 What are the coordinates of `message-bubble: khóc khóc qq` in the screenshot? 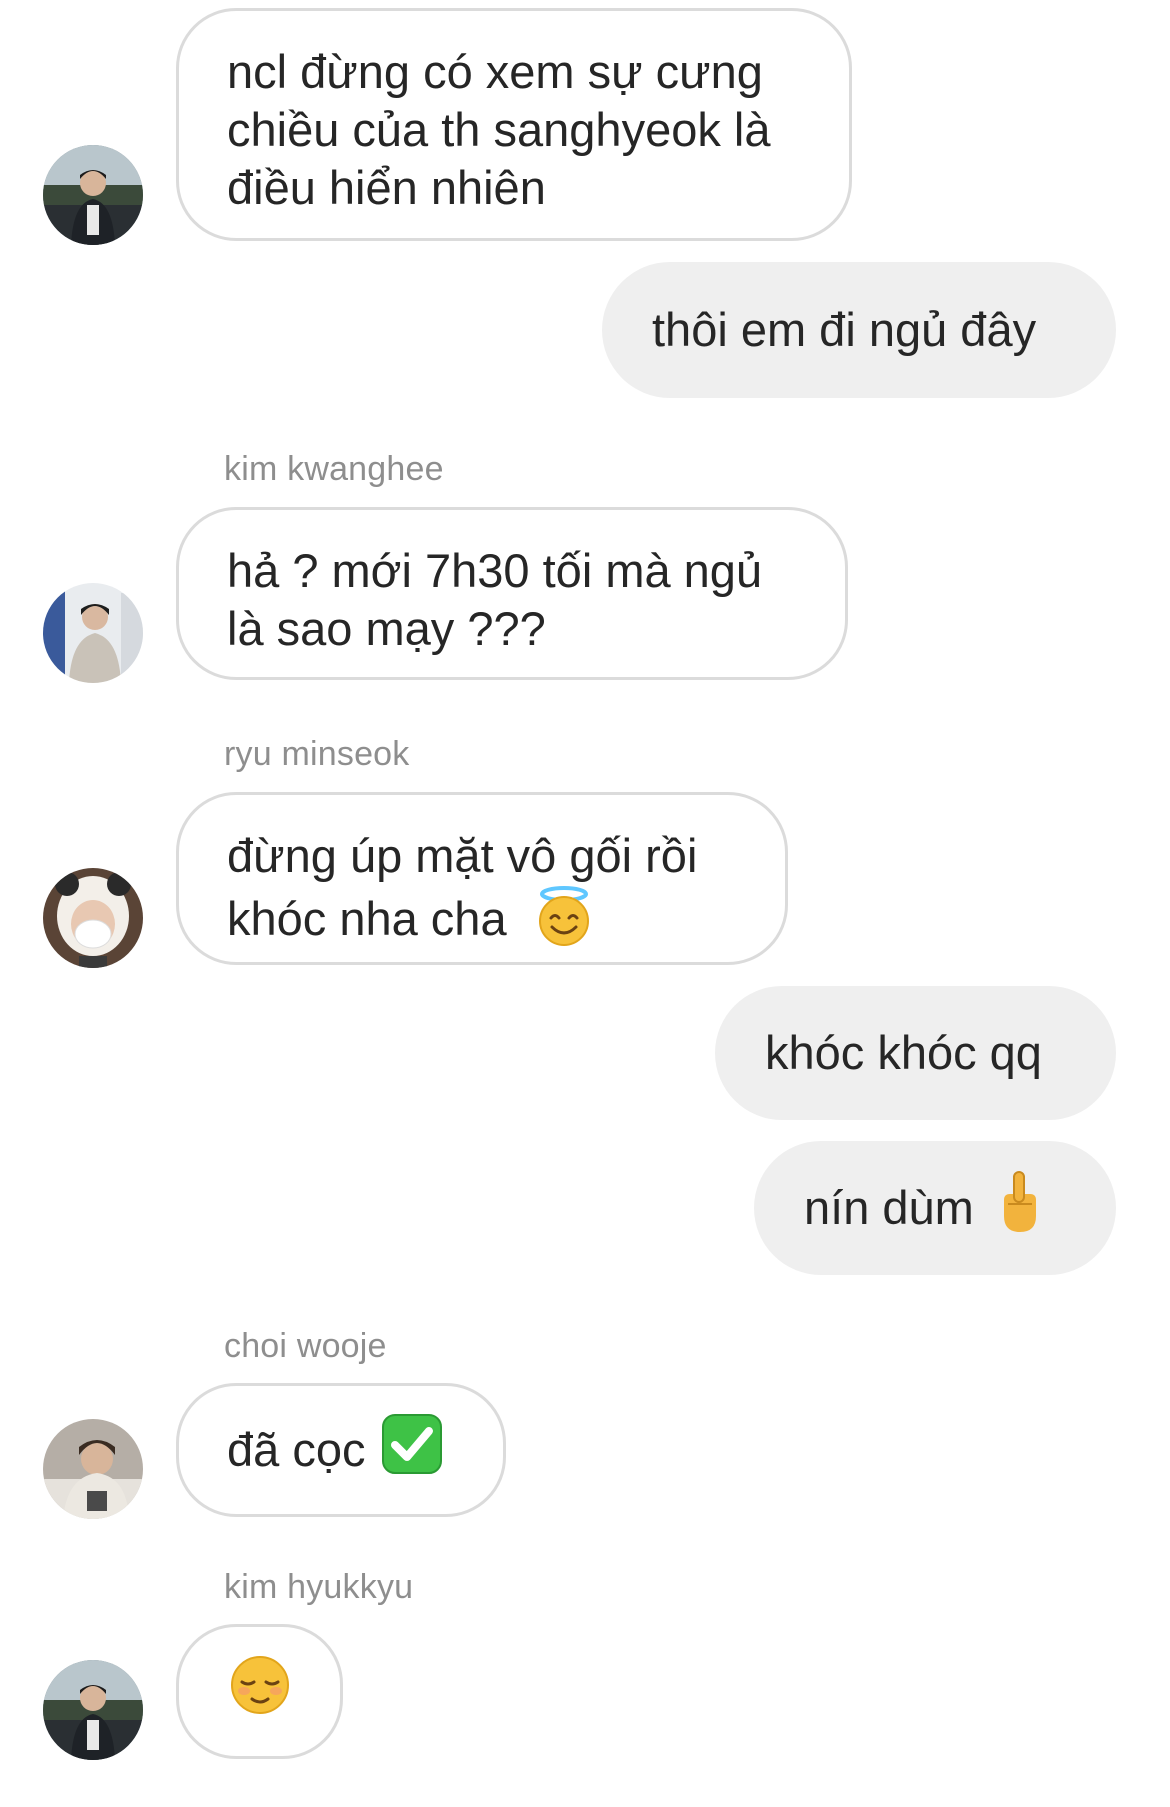 It's located at (915, 1053).